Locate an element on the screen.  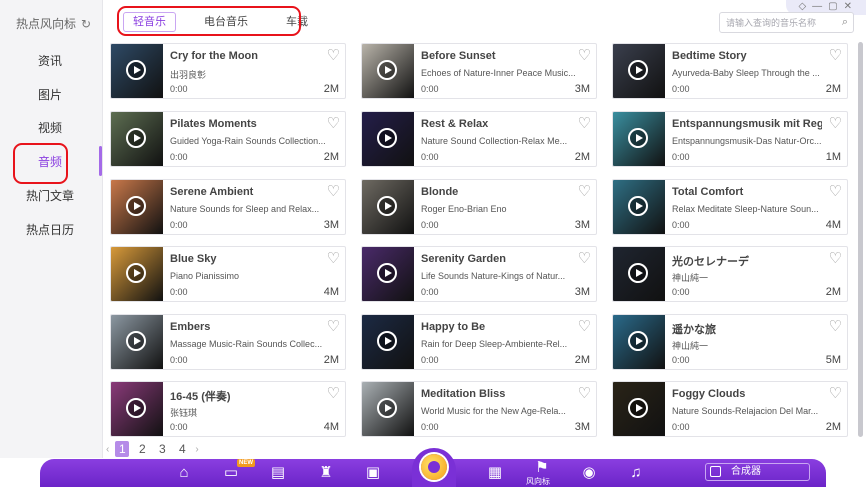
track-title: Blonde is located at coordinates (440, 192).